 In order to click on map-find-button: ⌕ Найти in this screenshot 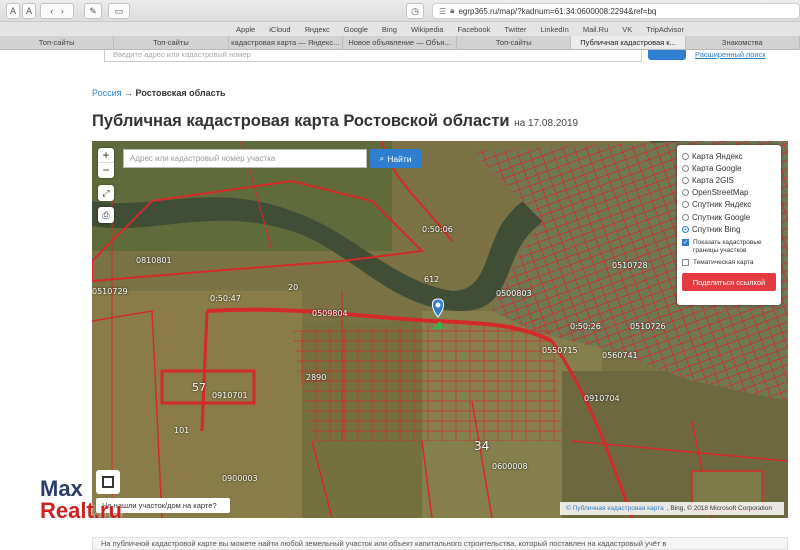, I will do `click(395, 158)`.